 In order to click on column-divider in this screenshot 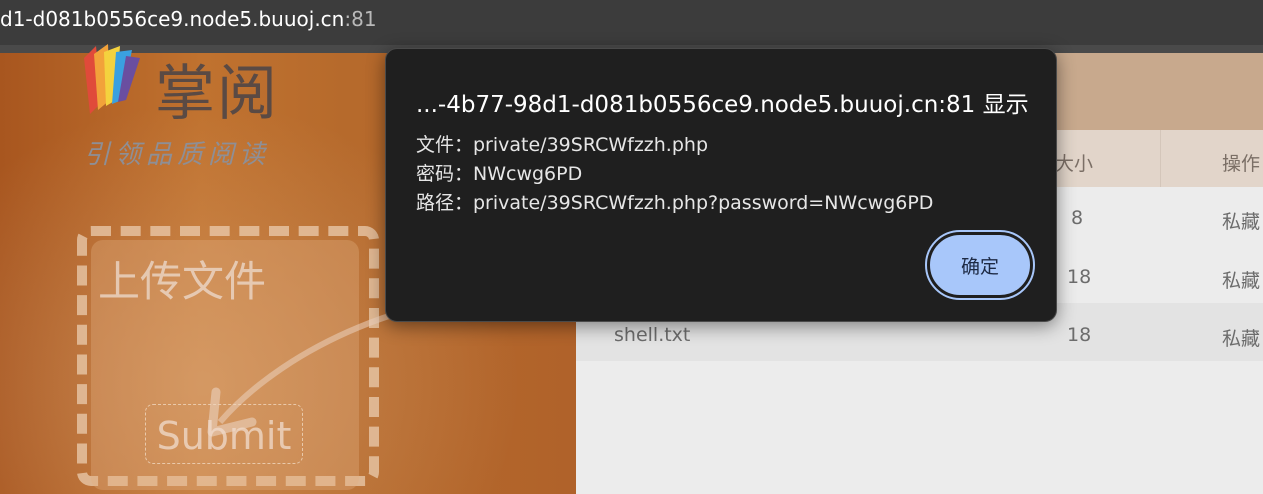, I will do `click(1160, 158)`.